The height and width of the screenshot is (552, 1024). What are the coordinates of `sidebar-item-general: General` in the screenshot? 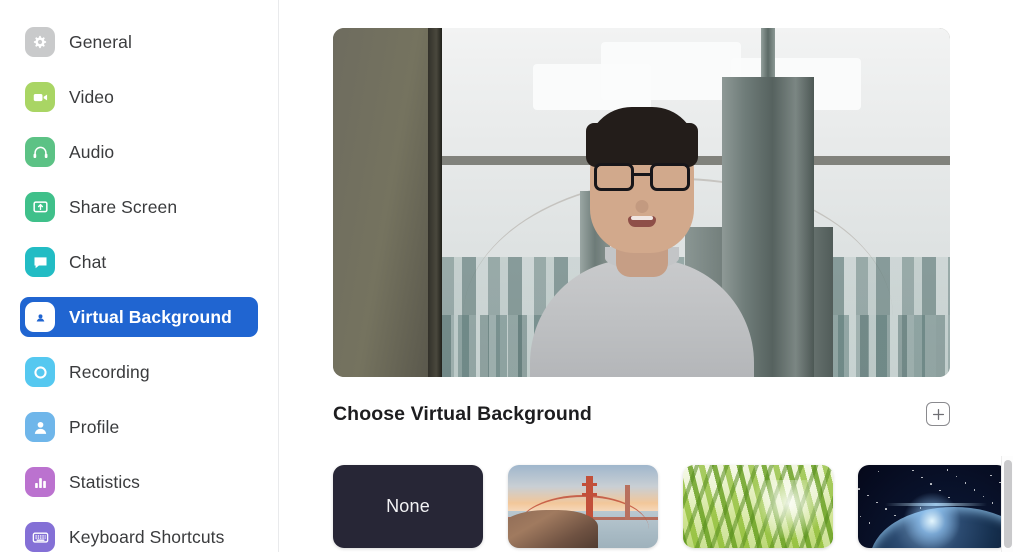 It's located at (139, 42).